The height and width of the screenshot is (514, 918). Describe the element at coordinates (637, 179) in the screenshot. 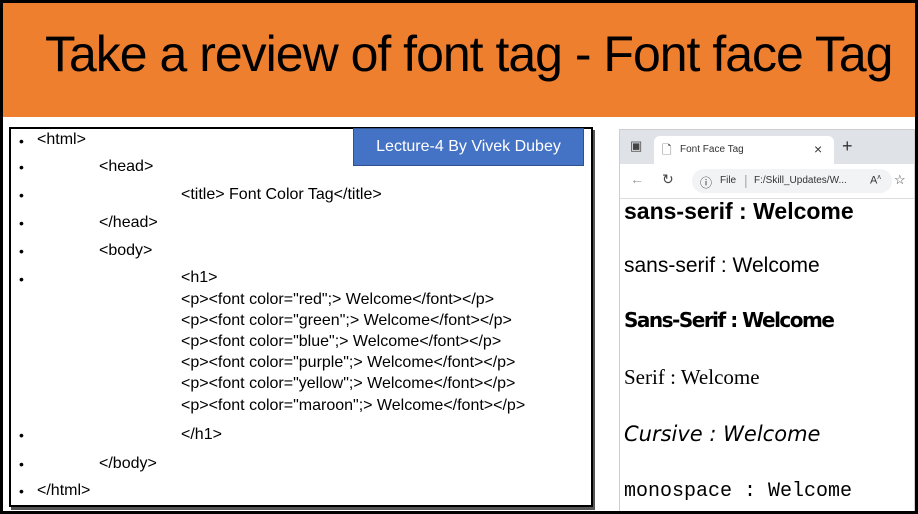

I see `back-icon: ←` at that location.